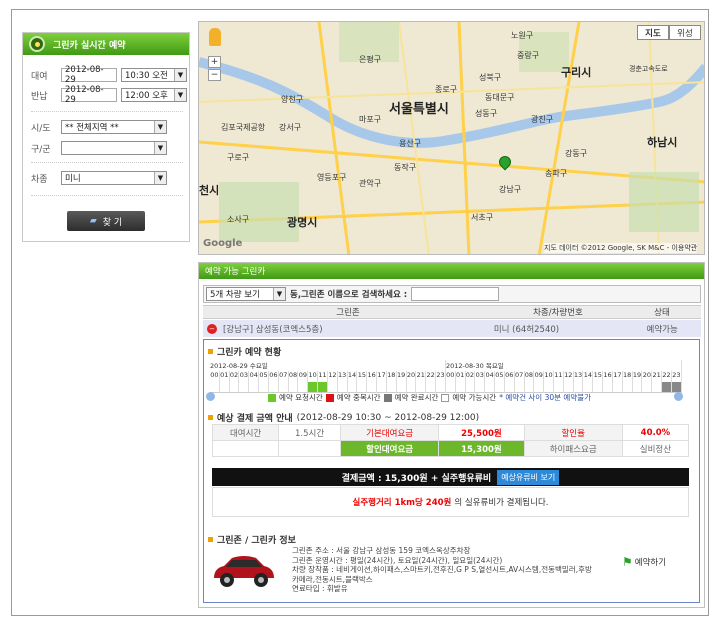 This screenshot has height=626, width=720. Describe the element at coordinates (89, 45) in the screenshot. I see `panel-title: 그린카 실시간 예약` at that location.